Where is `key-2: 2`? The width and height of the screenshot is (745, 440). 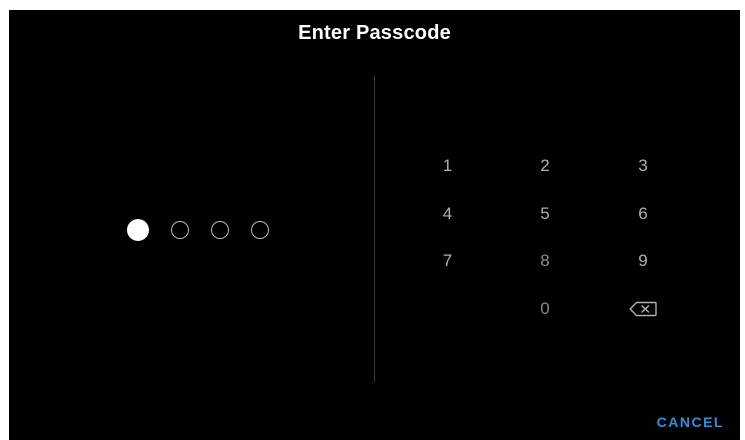 key-2: 2 is located at coordinates (545, 166).